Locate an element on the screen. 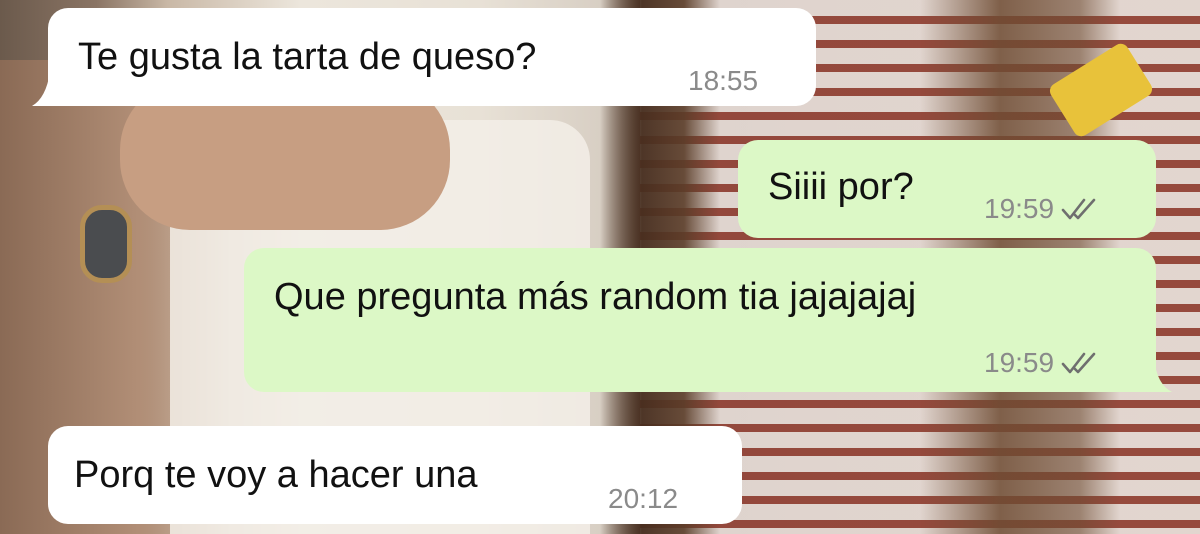 Image resolution: width=1200 pixels, height=534 pixels. message-text: Te gusta la tarta de queso? is located at coordinates (307, 57).